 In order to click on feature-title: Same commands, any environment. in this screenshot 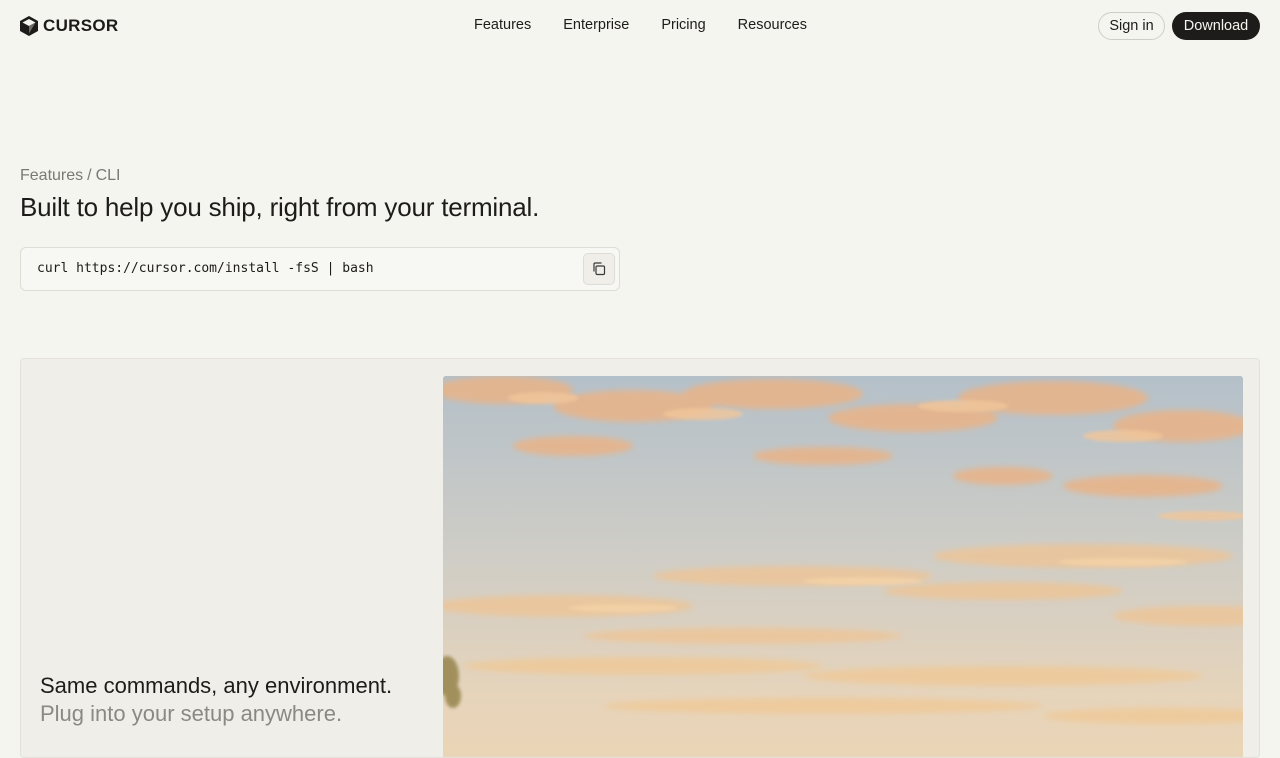, I will do `click(216, 685)`.